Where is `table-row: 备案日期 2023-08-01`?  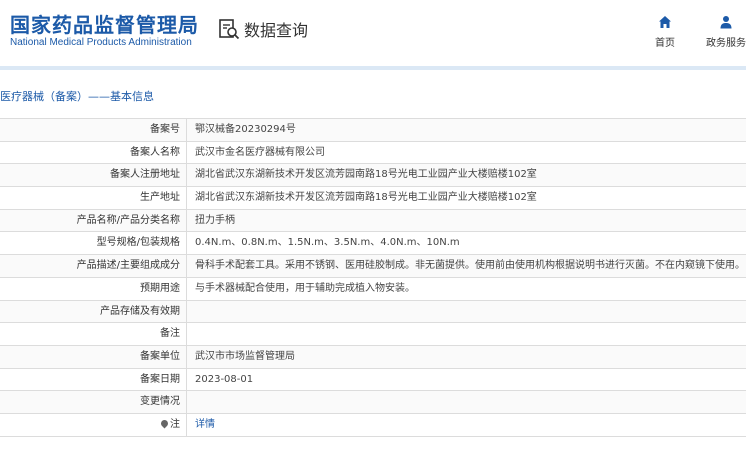
table-row: 备案日期 2023-08-01 is located at coordinates (373, 380).